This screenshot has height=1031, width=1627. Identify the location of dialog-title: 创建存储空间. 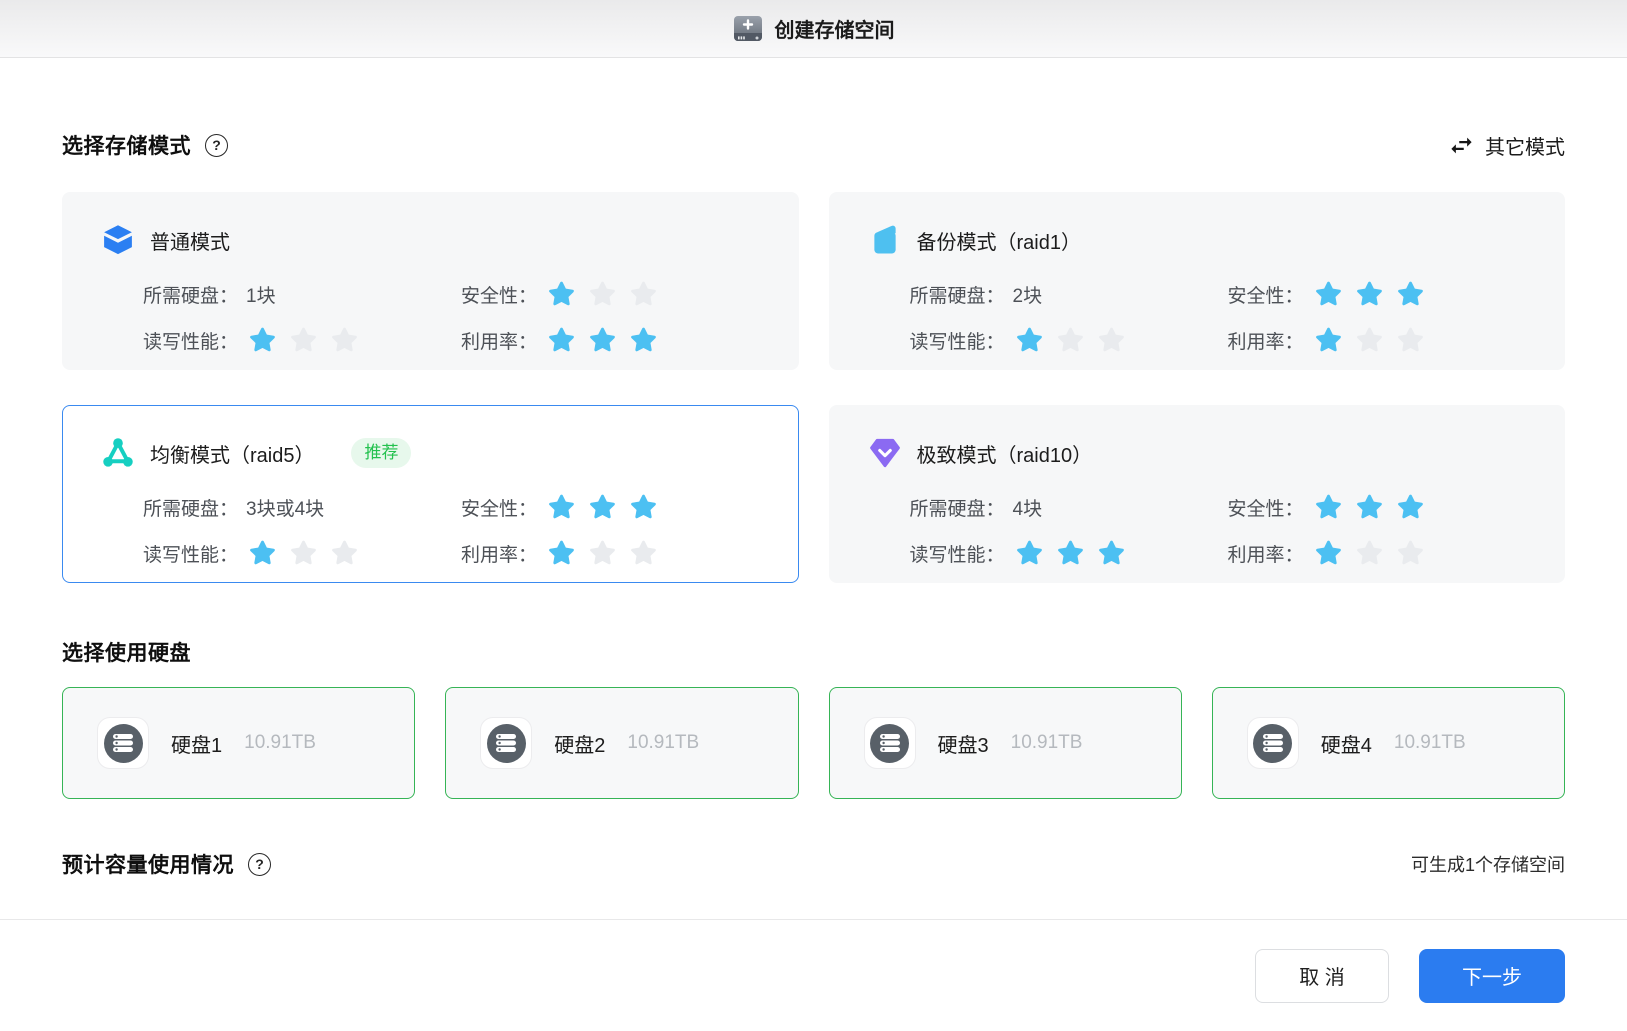
(834, 31).